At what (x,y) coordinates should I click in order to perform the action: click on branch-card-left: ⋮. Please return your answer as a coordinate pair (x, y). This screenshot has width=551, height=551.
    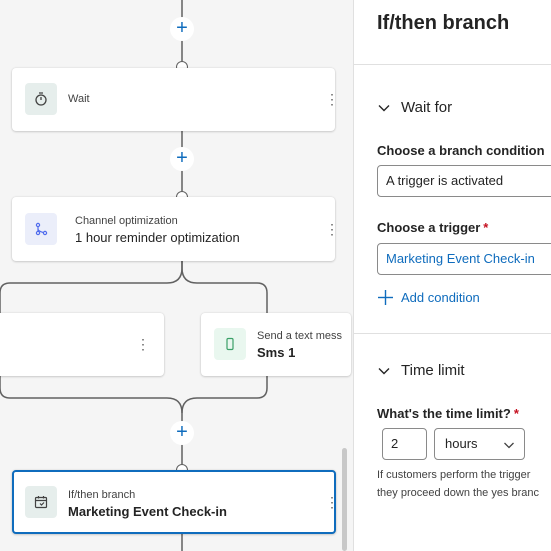
    Looking at the image, I should click on (82, 344).